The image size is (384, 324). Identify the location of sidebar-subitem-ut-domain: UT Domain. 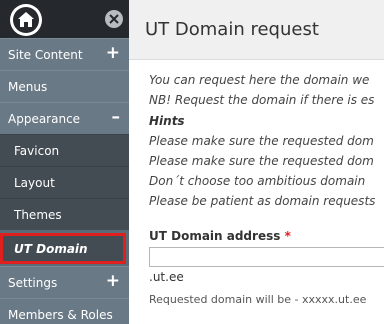
(63, 248).